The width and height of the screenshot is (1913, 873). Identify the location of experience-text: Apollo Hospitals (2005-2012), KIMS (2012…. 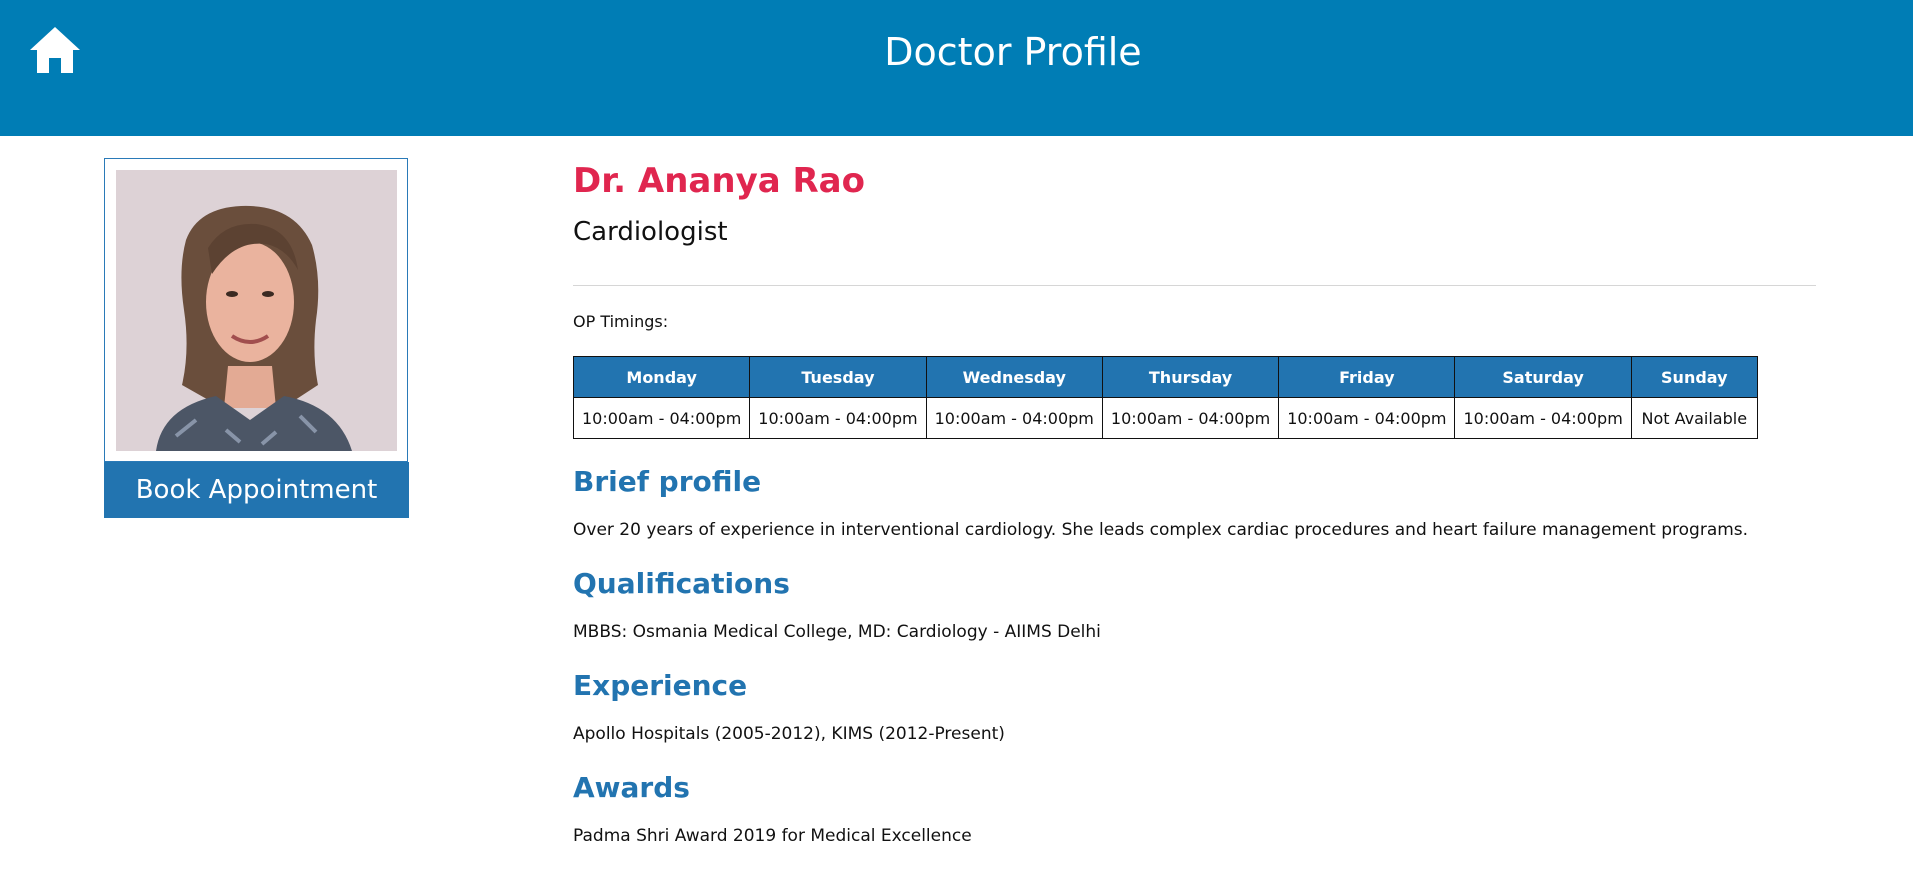
(789, 734).